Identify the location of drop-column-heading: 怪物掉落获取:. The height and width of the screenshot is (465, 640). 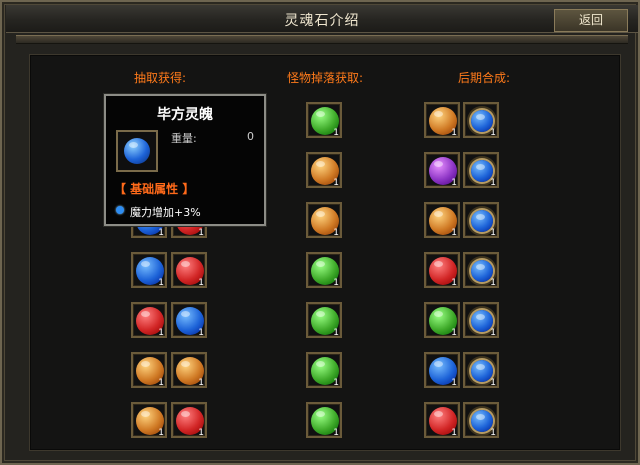
(325, 78).